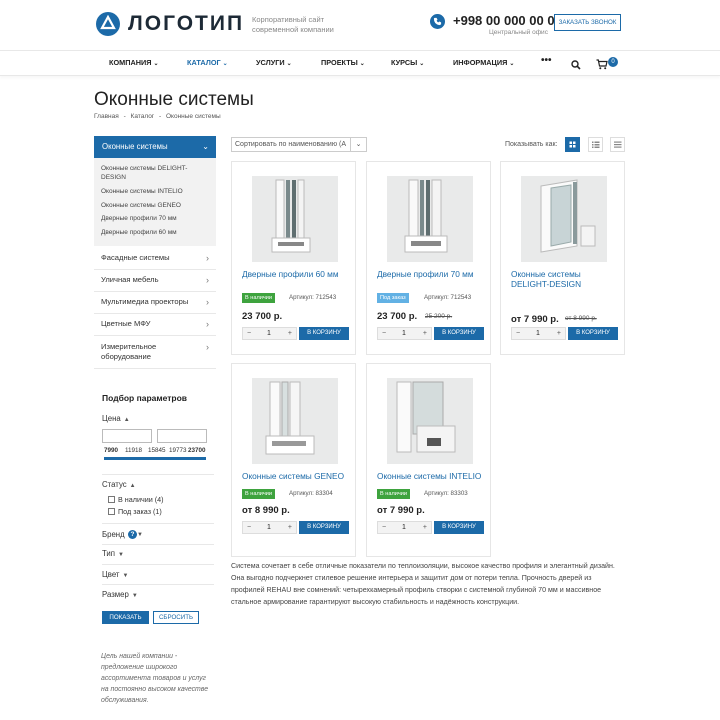 This screenshot has height=720, width=720. Describe the element at coordinates (155, 205) in the screenshot. I see `sidebar-subitem: Оконные системы GENEO` at that location.